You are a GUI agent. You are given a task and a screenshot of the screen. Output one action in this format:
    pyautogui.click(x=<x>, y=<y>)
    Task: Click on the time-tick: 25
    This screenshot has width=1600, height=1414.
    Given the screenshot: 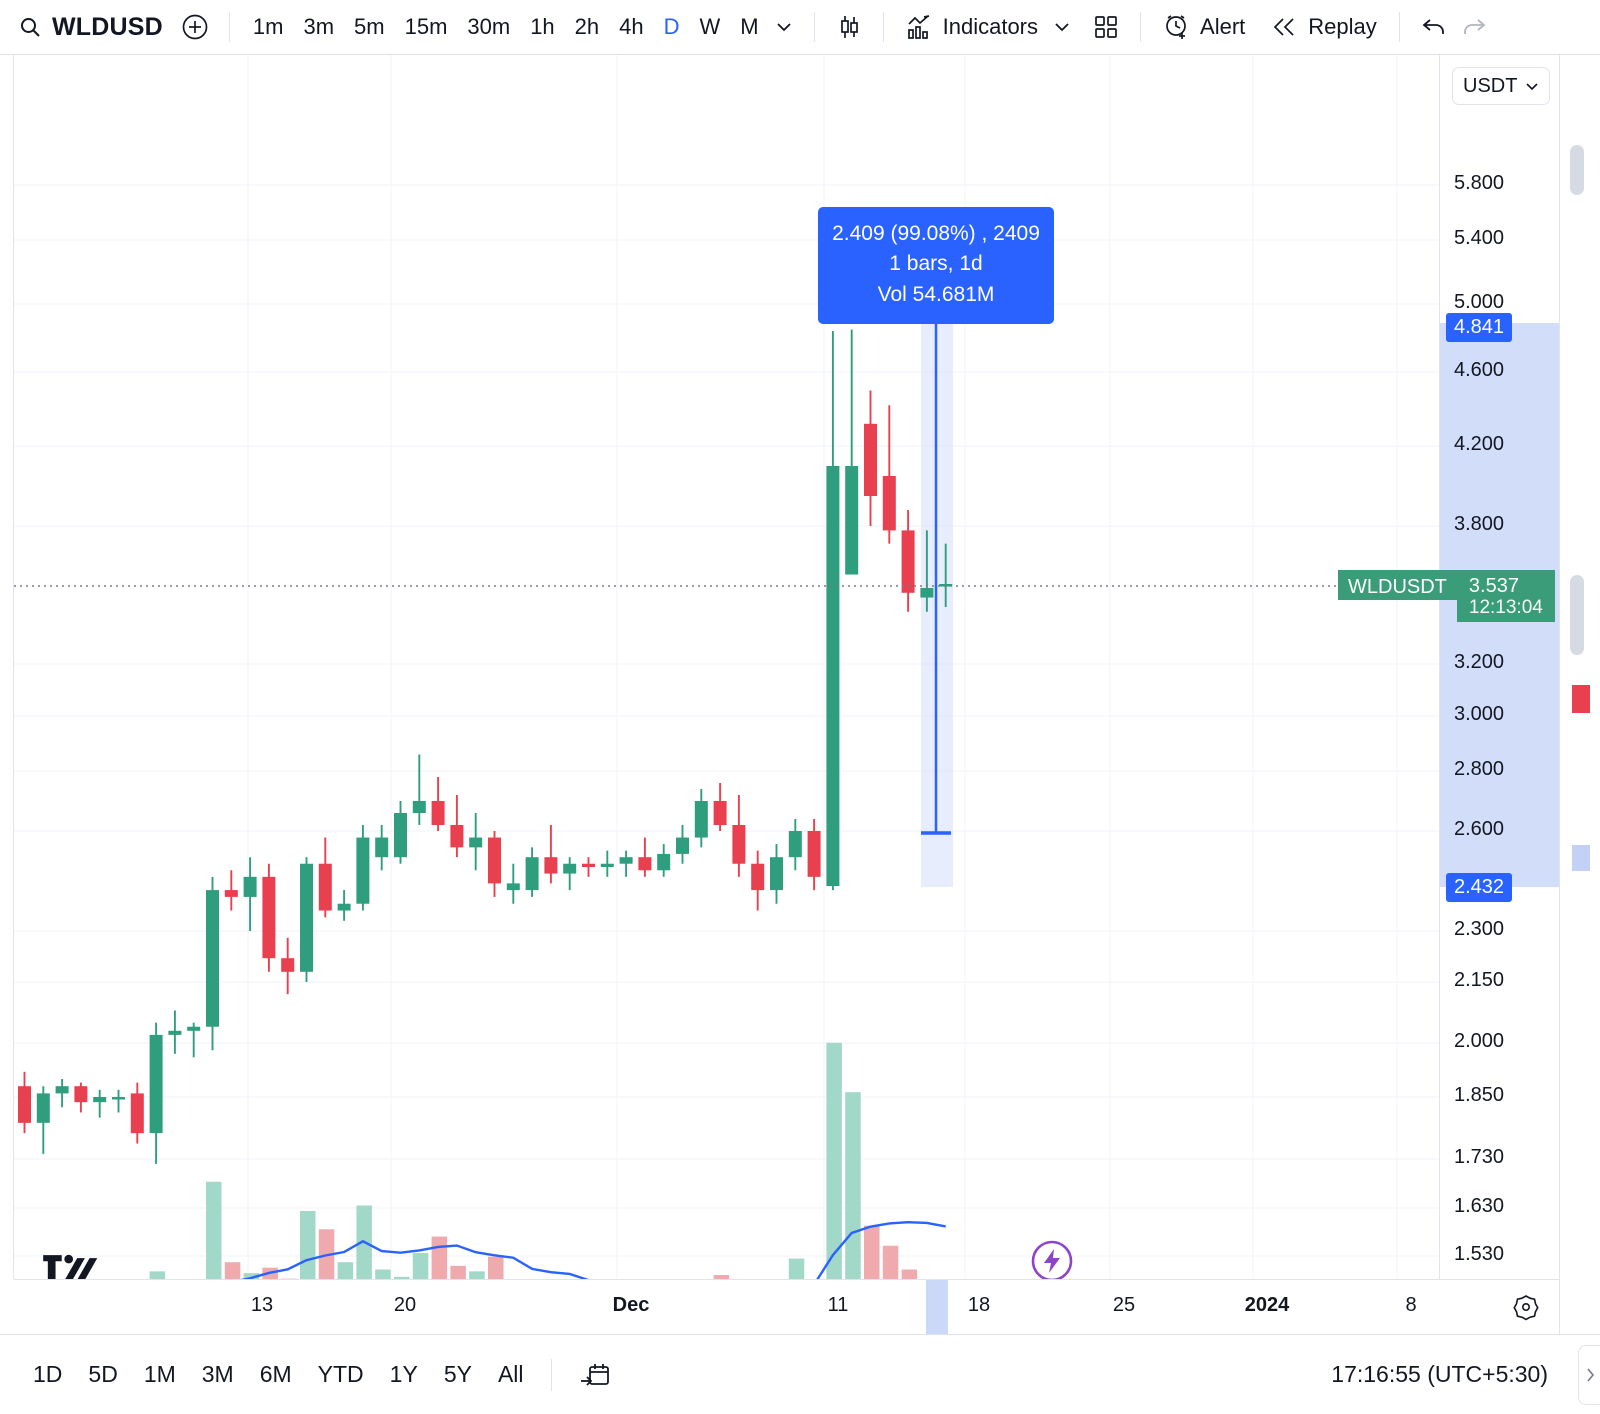 What is the action you would take?
    pyautogui.click(x=1124, y=1305)
    